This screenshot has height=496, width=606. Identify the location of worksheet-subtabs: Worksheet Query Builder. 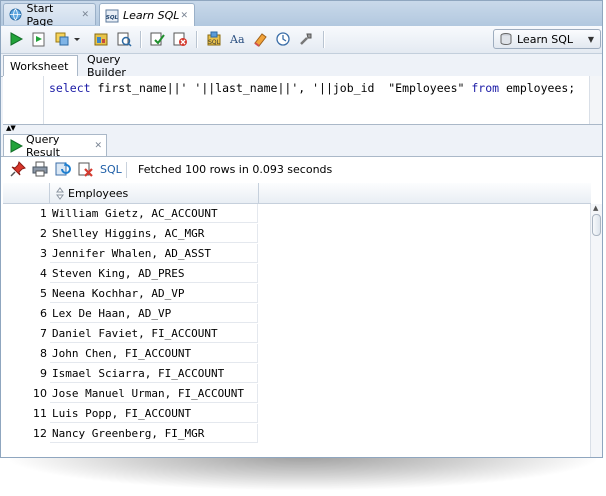
(301, 66).